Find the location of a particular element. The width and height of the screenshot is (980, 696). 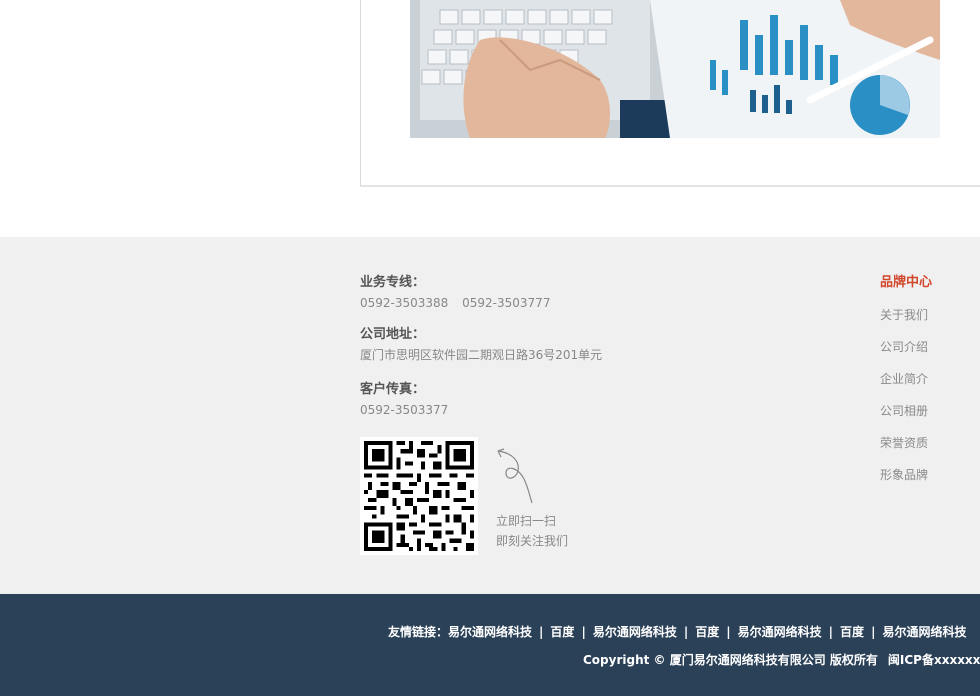

brand-nav-company-intro: 公司介绍 is located at coordinates (906, 347).